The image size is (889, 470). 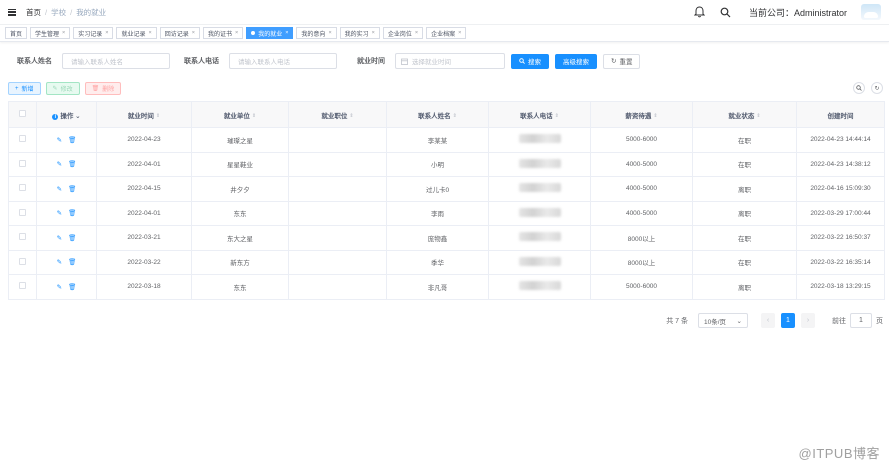 I want to click on tab-my-internship: 我的实习 ×, so click(x=359, y=33).